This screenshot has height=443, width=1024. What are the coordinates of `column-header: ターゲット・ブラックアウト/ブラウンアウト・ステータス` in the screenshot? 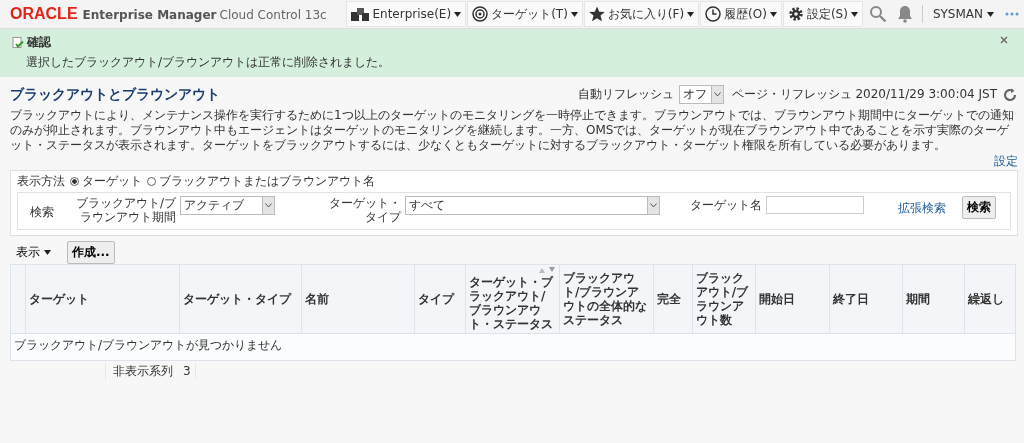 It's located at (512, 299).